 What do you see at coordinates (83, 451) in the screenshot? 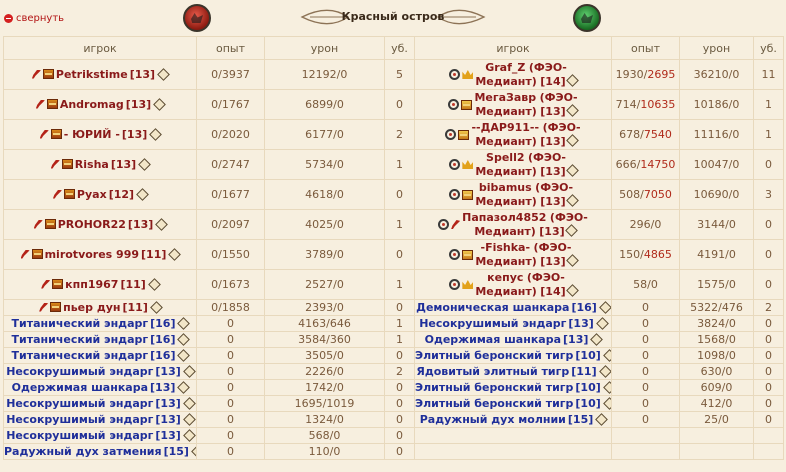
I see `bot-name: Радужный дух затмения` at bounding box center [83, 451].